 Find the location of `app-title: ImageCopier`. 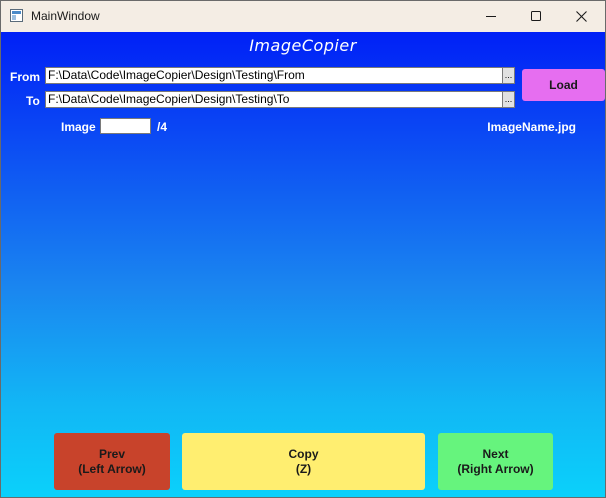

app-title: ImageCopier is located at coordinates (303, 45).